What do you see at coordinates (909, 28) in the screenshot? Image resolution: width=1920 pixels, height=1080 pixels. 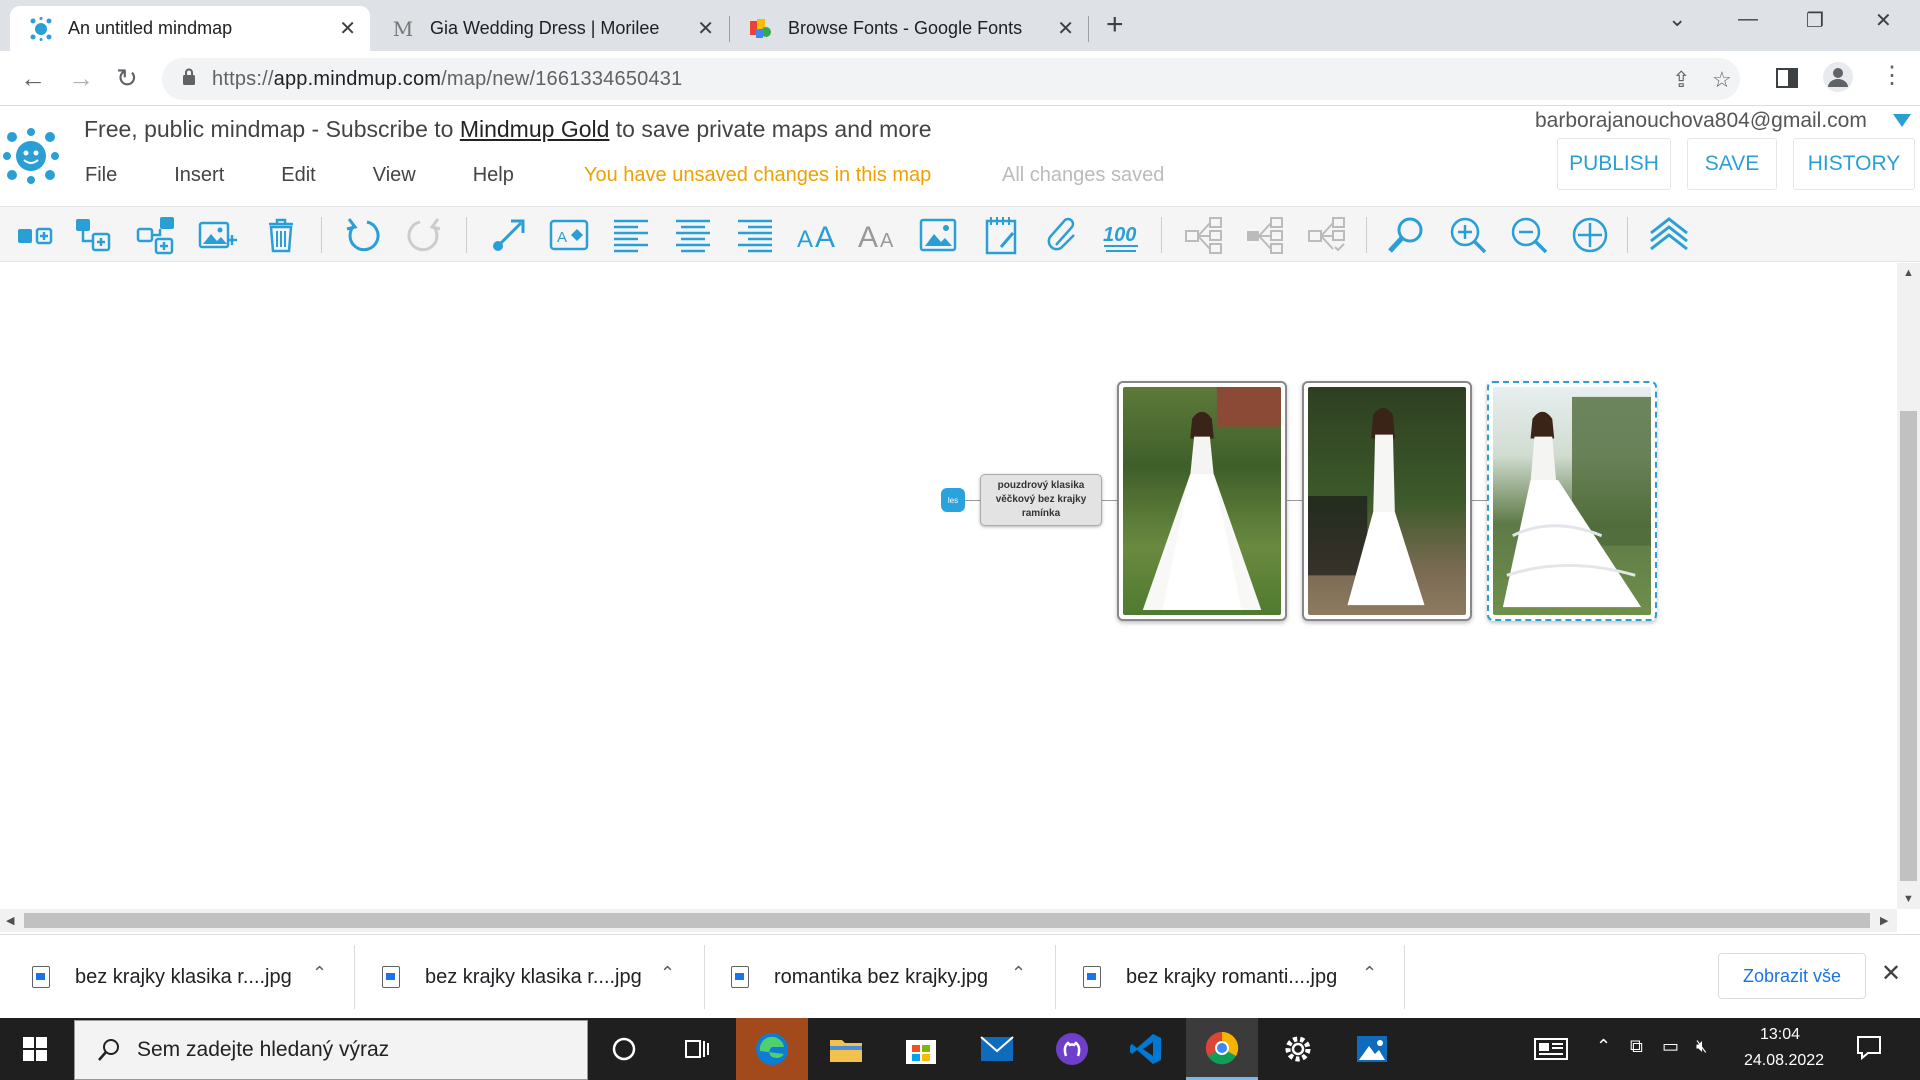 I see `tab-google-fonts: Browse Fonts - Google Fonts ✕` at bounding box center [909, 28].